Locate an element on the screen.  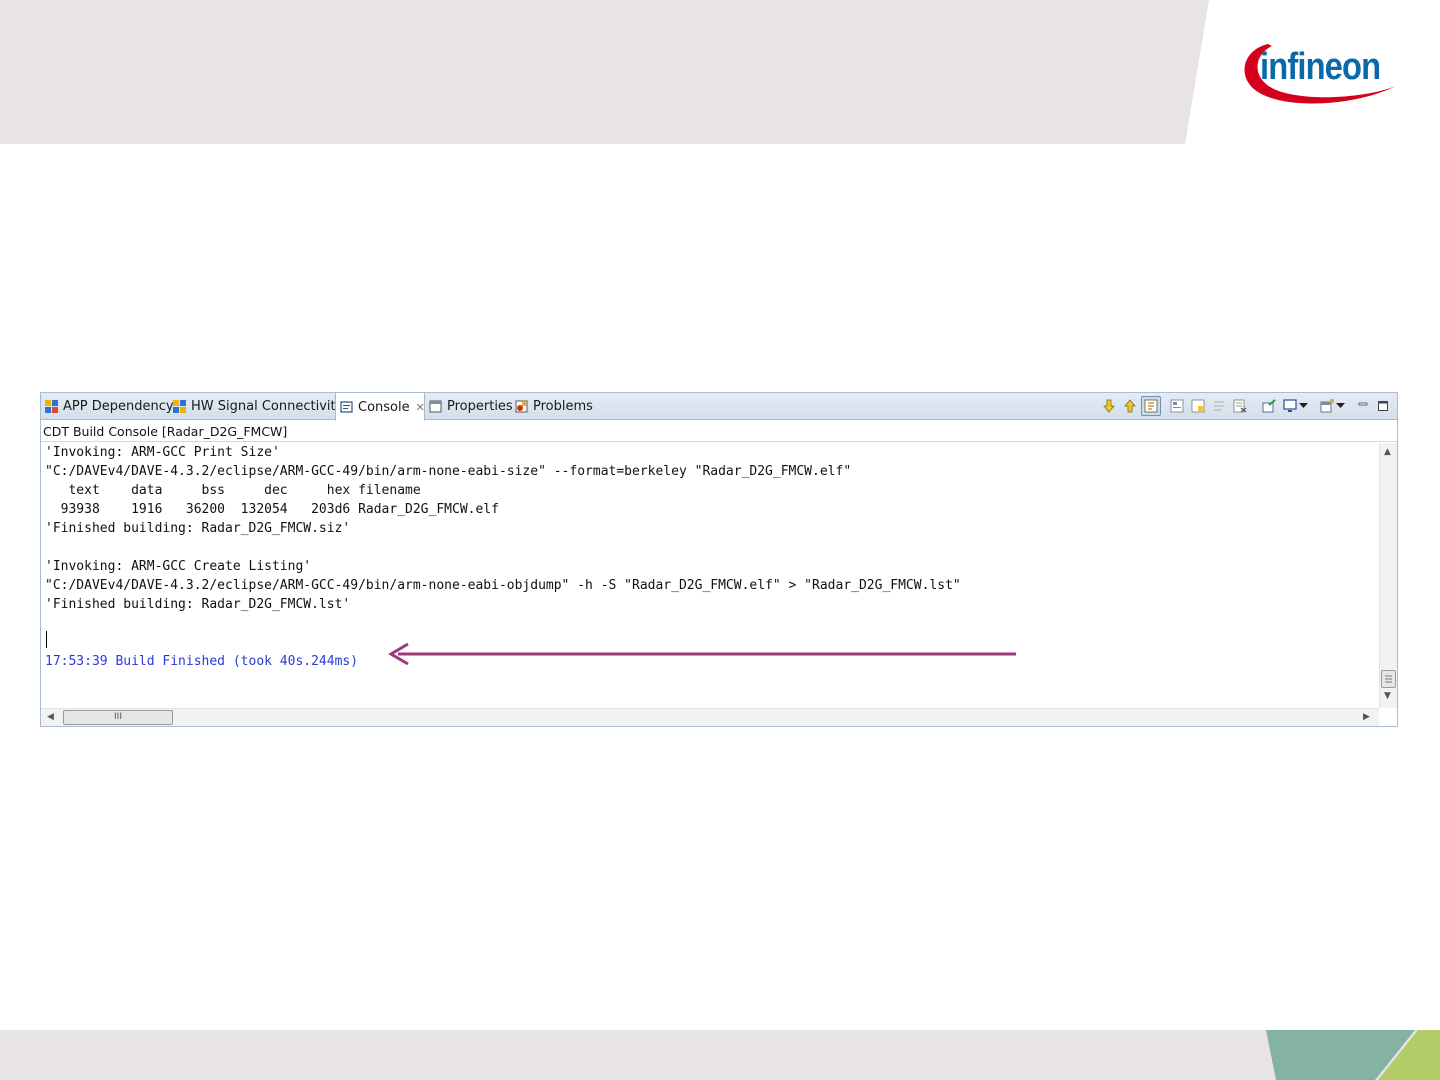
vertical-scrollbar: ▲ ▼ is located at coordinates (1388, 575).